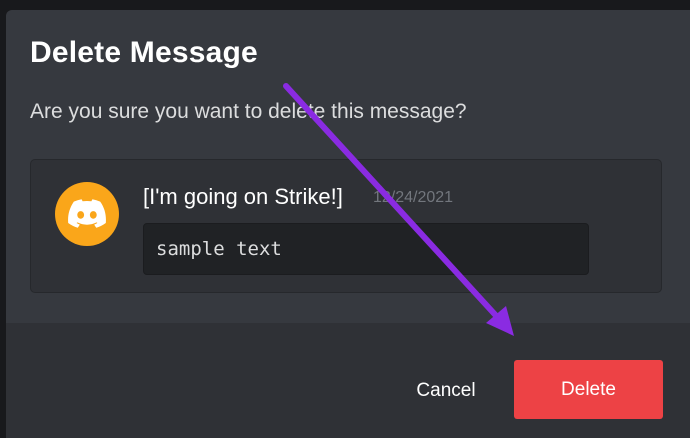 The height and width of the screenshot is (438, 690). What do you see at coordinates (144, 52) in the screenshot?
I see `modal-title: Delete Message` at bounding box center [144, 52].